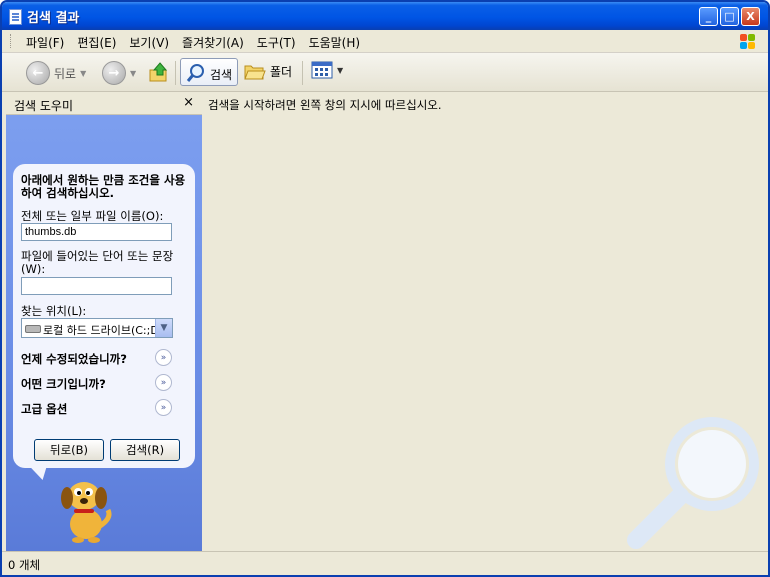 The height and width of the screenshot is (577, 770). Describe the element at coordinates (163, 357) in the screenshot. I see `when-modified-expand-icon: »` at that location.